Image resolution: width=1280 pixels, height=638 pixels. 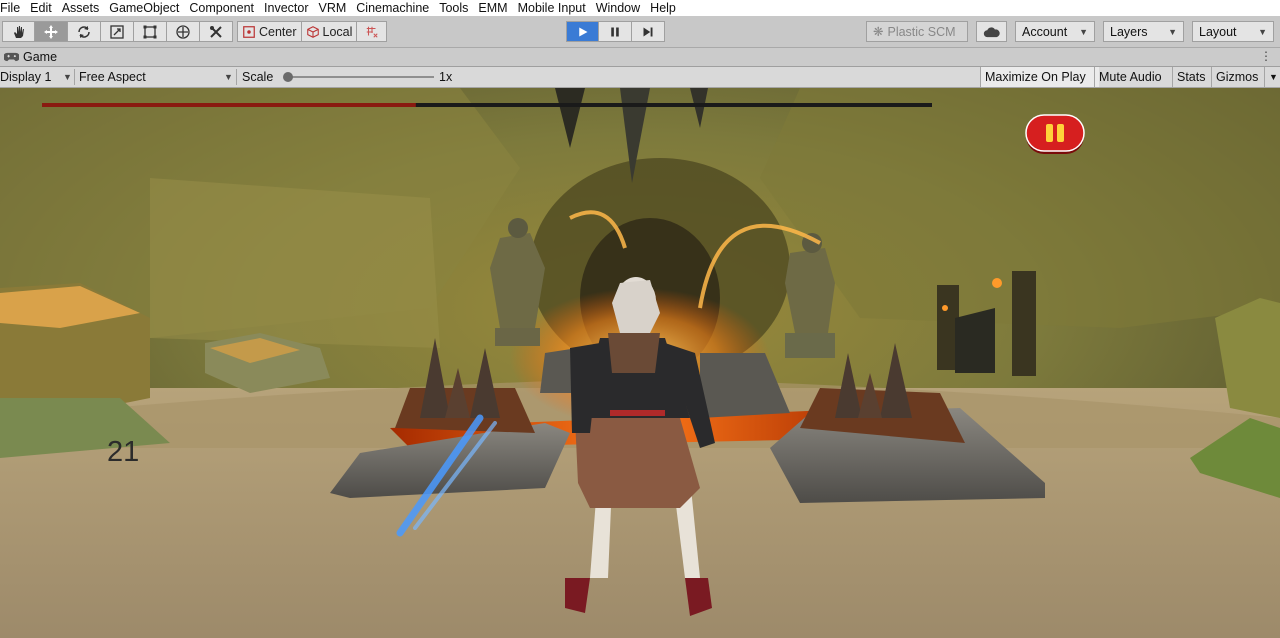 What do you see at coordinates (81, 8) in the screenshot?
I see `menu-assets: Assets` at bounding box center [81, 8].